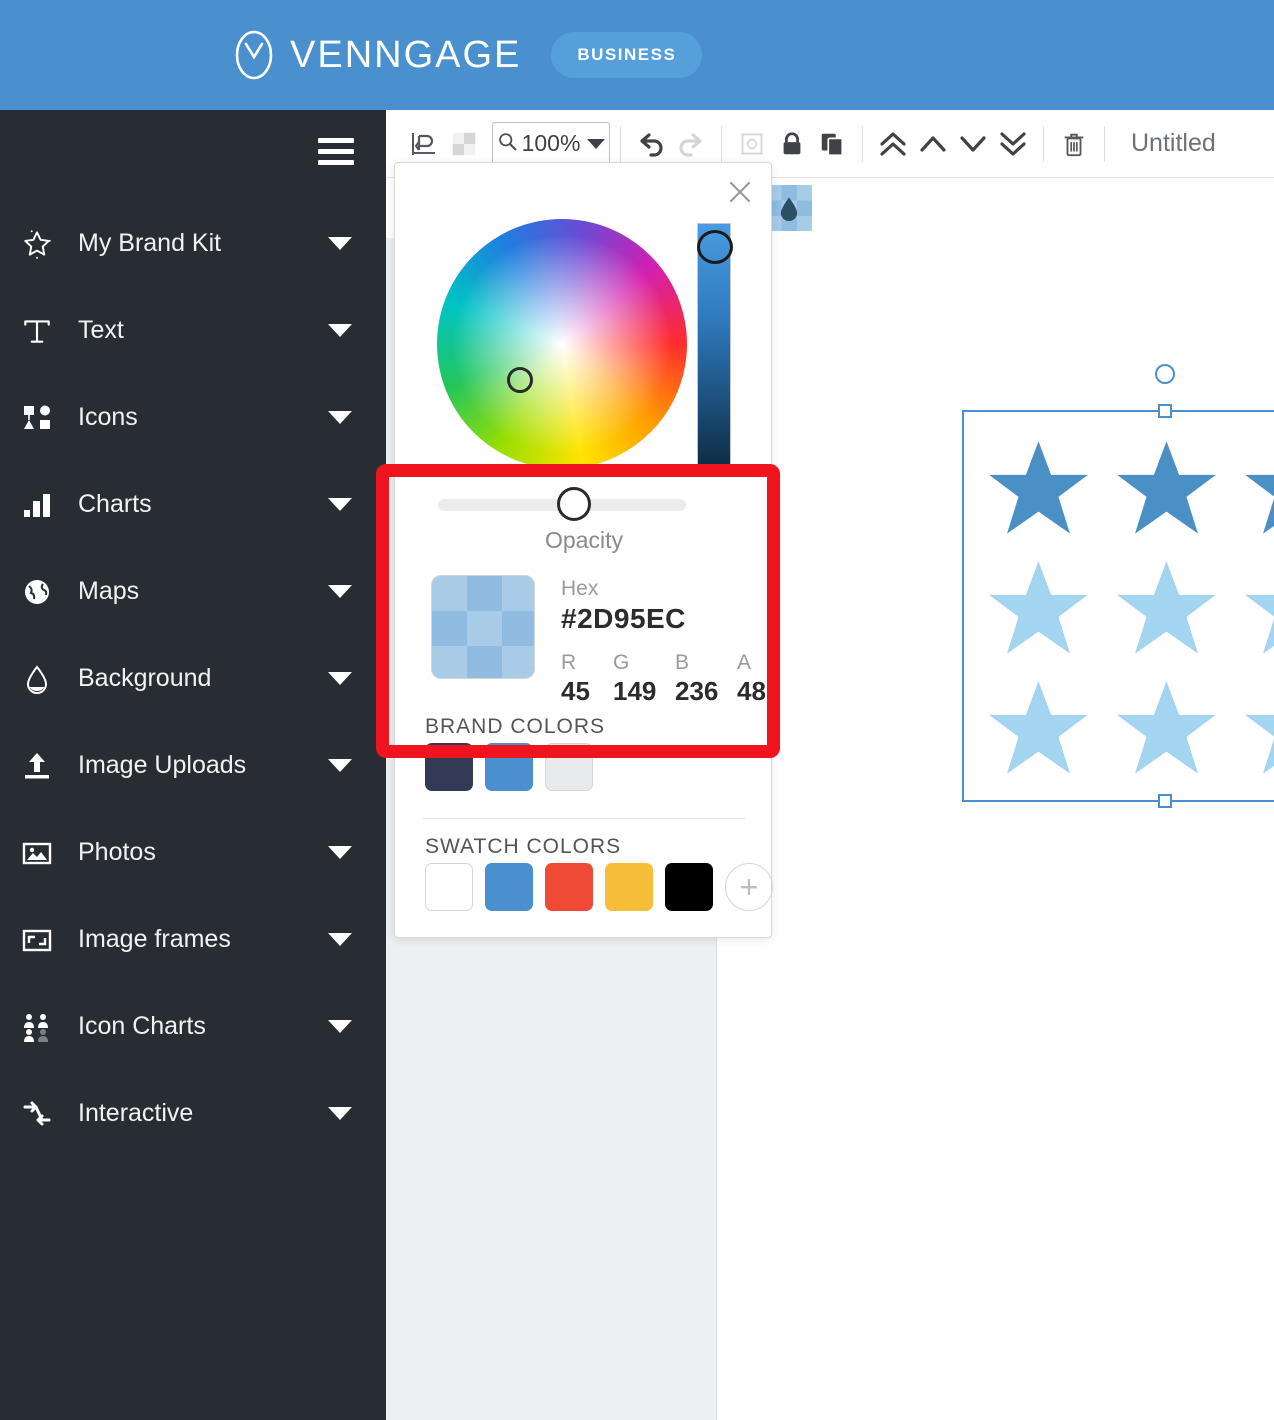 Image resolution: width=1274 pixels, height=1420 pixels. I want to click on photo-icon, so click(37, 853).